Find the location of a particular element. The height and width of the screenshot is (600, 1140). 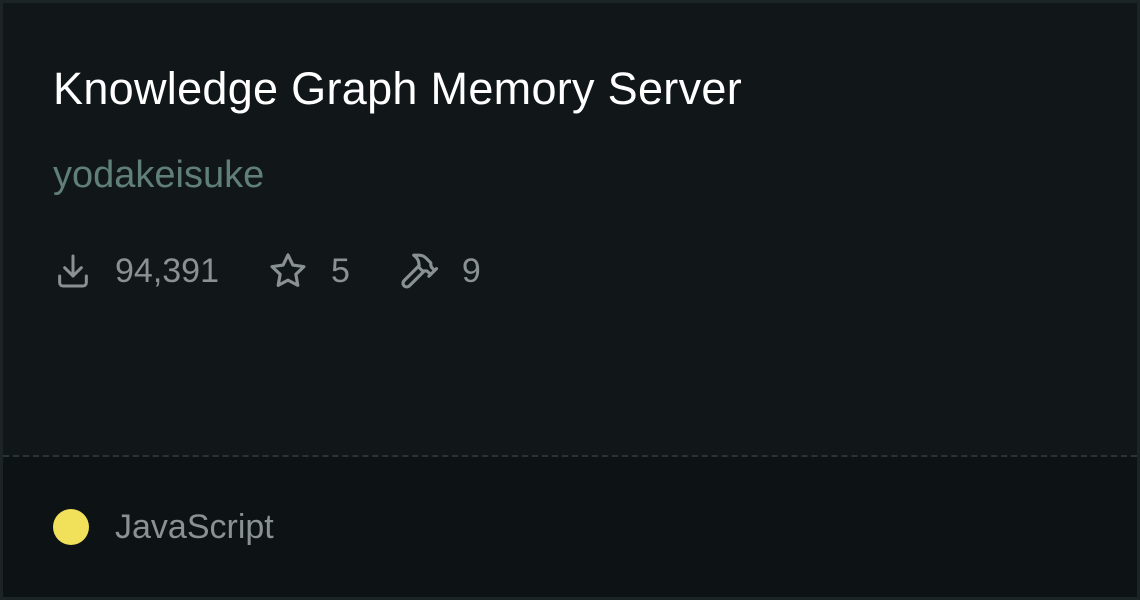

language-label: JavaScript is located at coordinates (194, 527).